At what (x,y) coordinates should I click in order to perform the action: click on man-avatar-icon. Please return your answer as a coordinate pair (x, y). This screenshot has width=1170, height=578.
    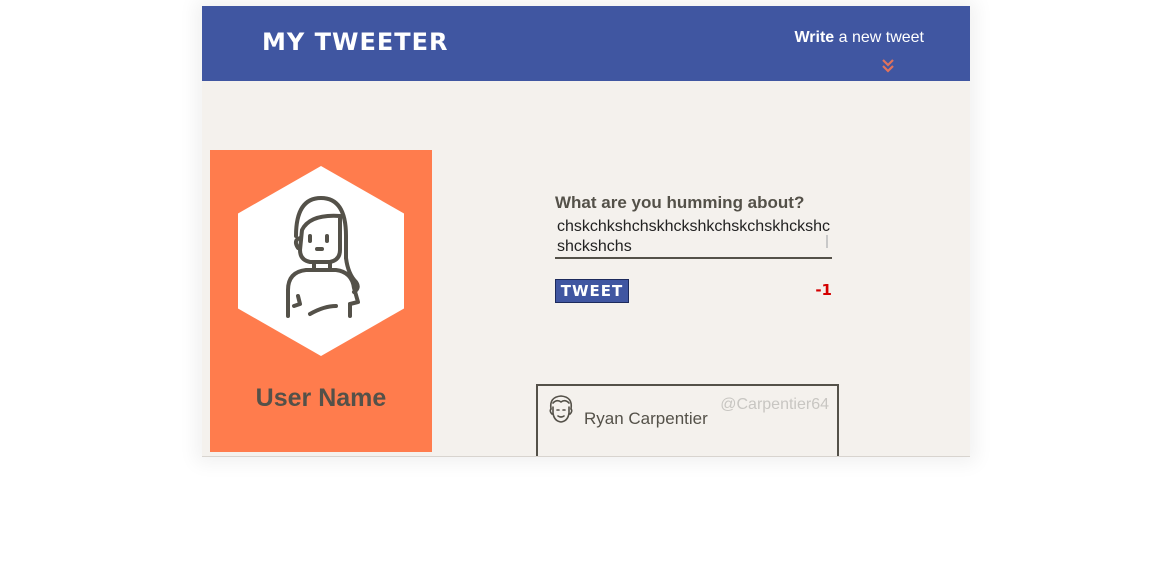
    Looking at the image, I should click on (561, 409).